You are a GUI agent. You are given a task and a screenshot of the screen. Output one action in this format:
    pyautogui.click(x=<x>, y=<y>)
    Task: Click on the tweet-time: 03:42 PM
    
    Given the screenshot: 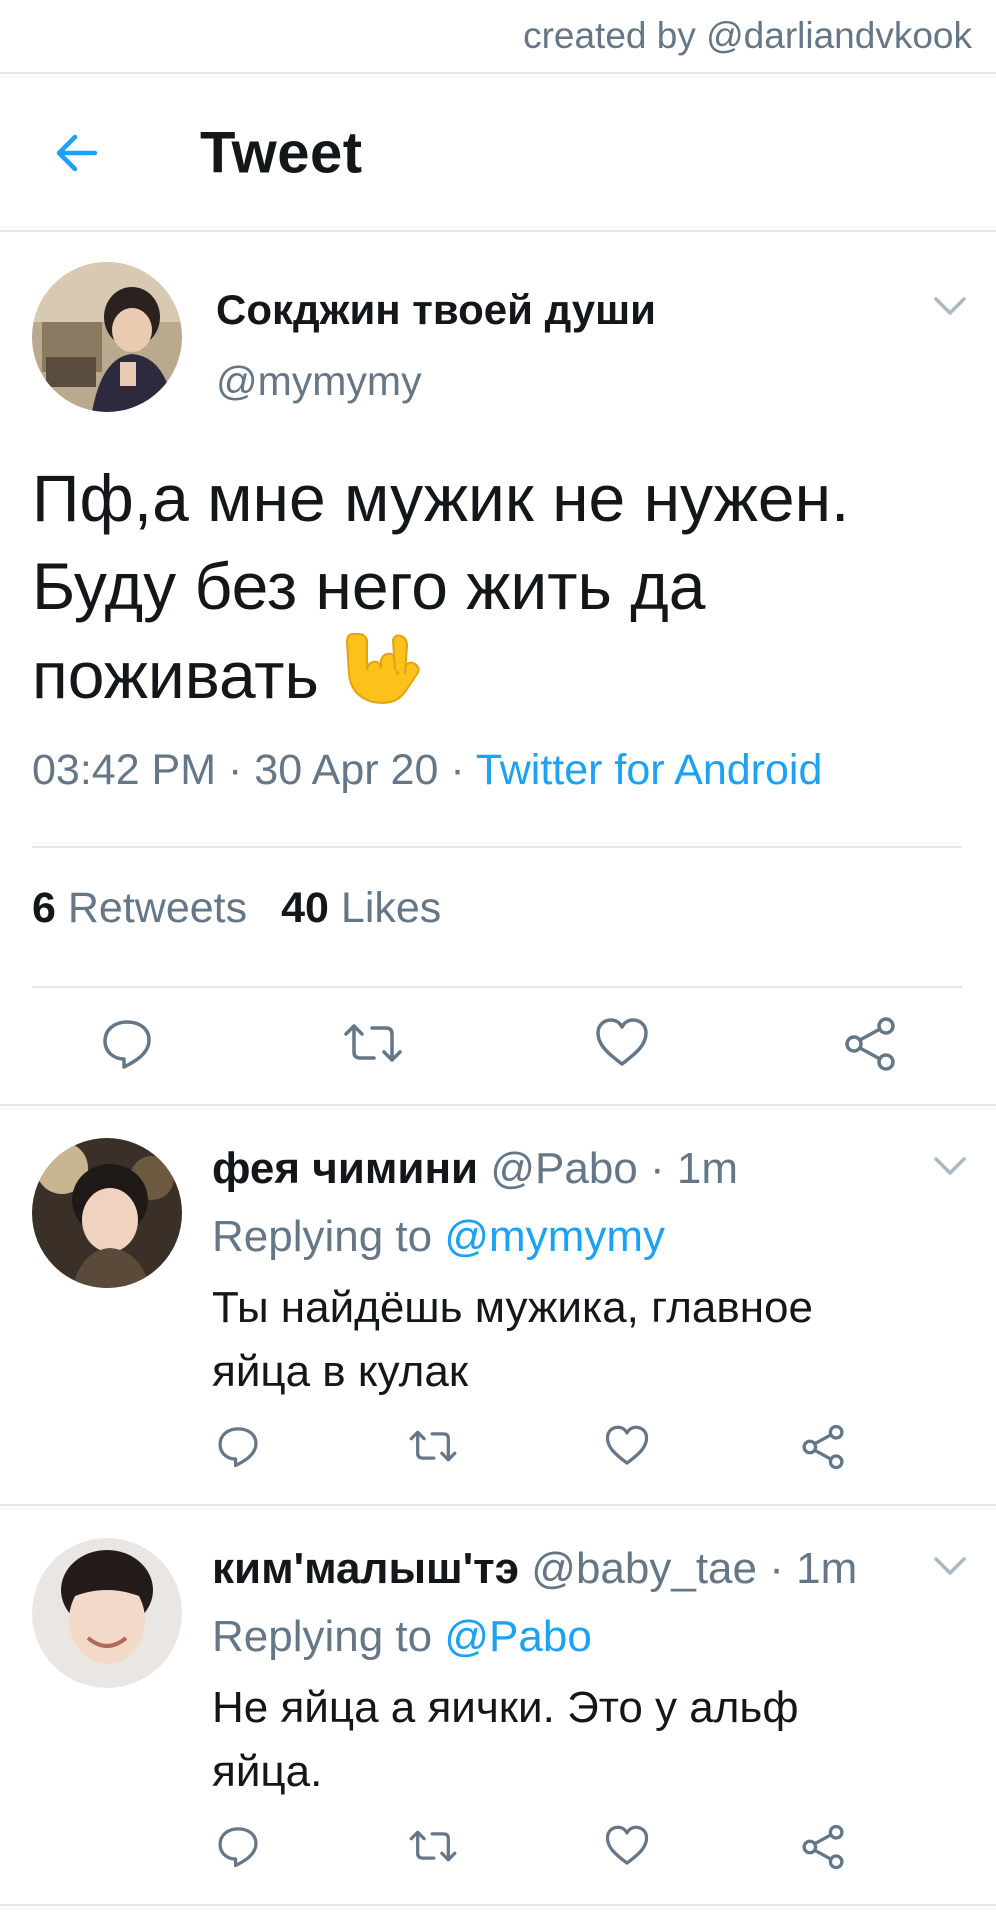 What is the action you would take?
    pyautogui.click(x=124, y=770)
    